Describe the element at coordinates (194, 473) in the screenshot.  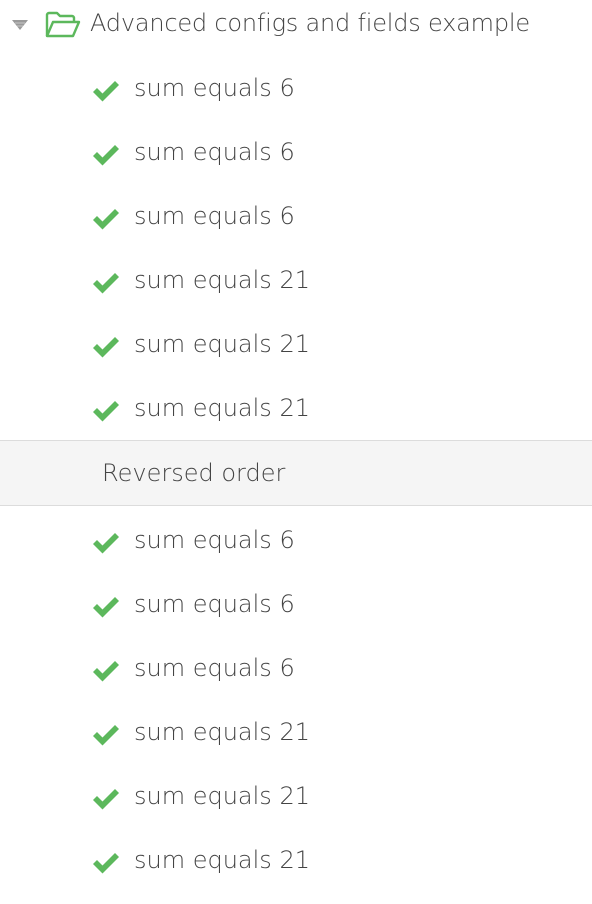
I see `section-title: Reversed order` at that location.